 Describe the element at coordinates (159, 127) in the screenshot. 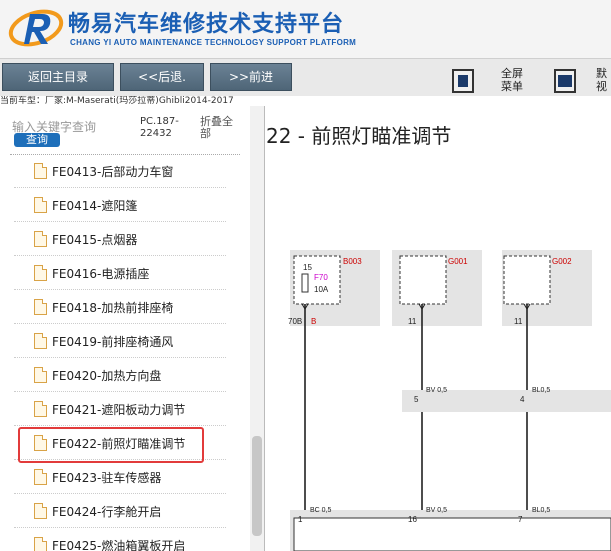

I see `pc-number: PC.187- 22432` at that location.